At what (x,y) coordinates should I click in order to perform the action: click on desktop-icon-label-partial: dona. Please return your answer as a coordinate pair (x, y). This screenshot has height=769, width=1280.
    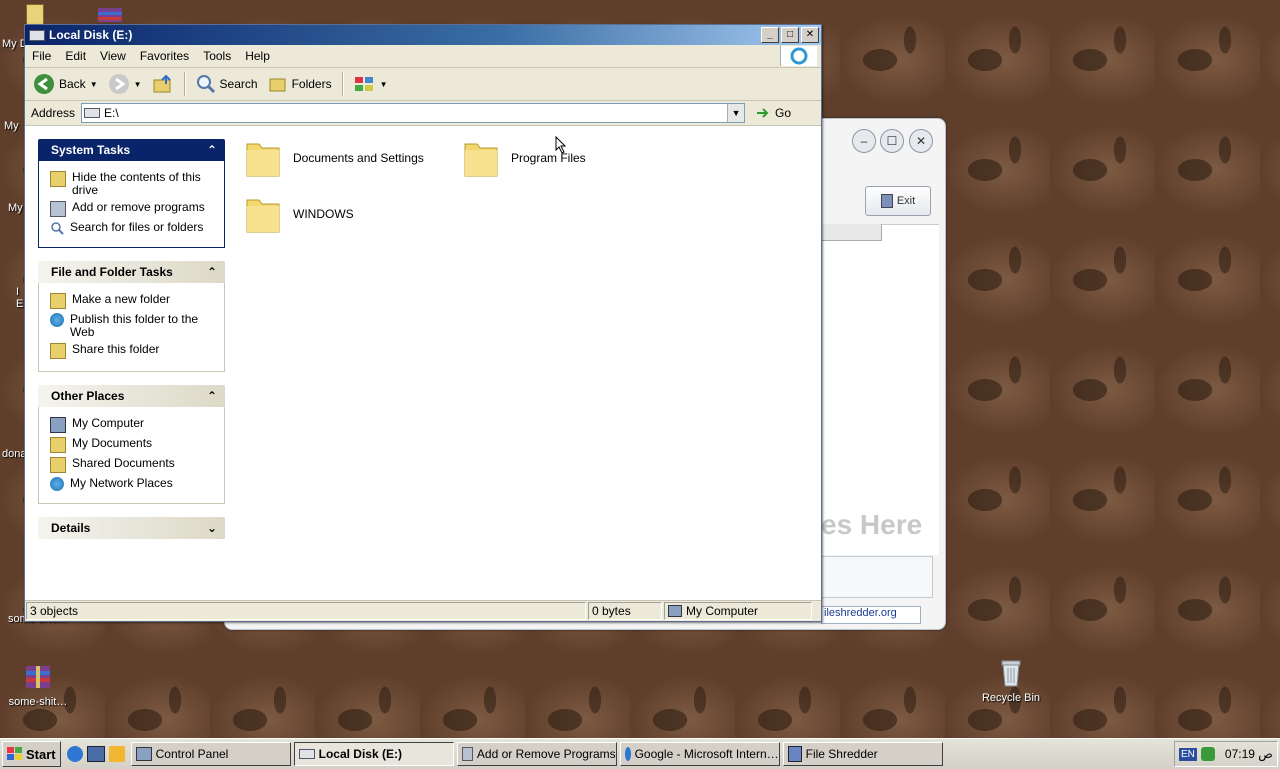
    Looking at the image, I should click on (14, 454).